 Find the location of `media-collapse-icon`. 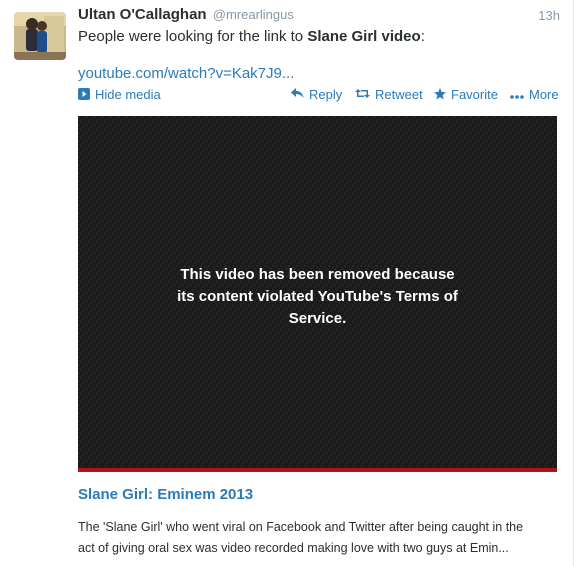

media-collapse-icon is located at coordinates (84, 94).